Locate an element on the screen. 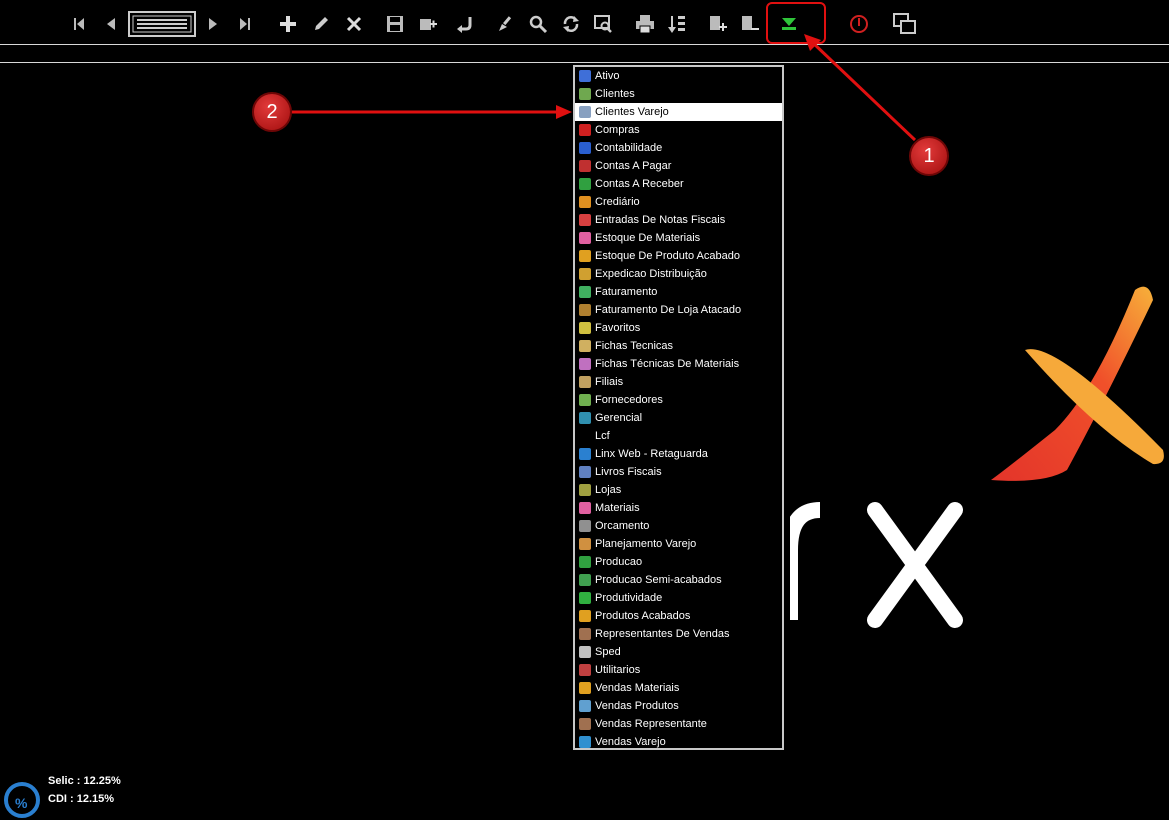  menu-item: Expedicao Distribuição is located at coordinates (678, 274).